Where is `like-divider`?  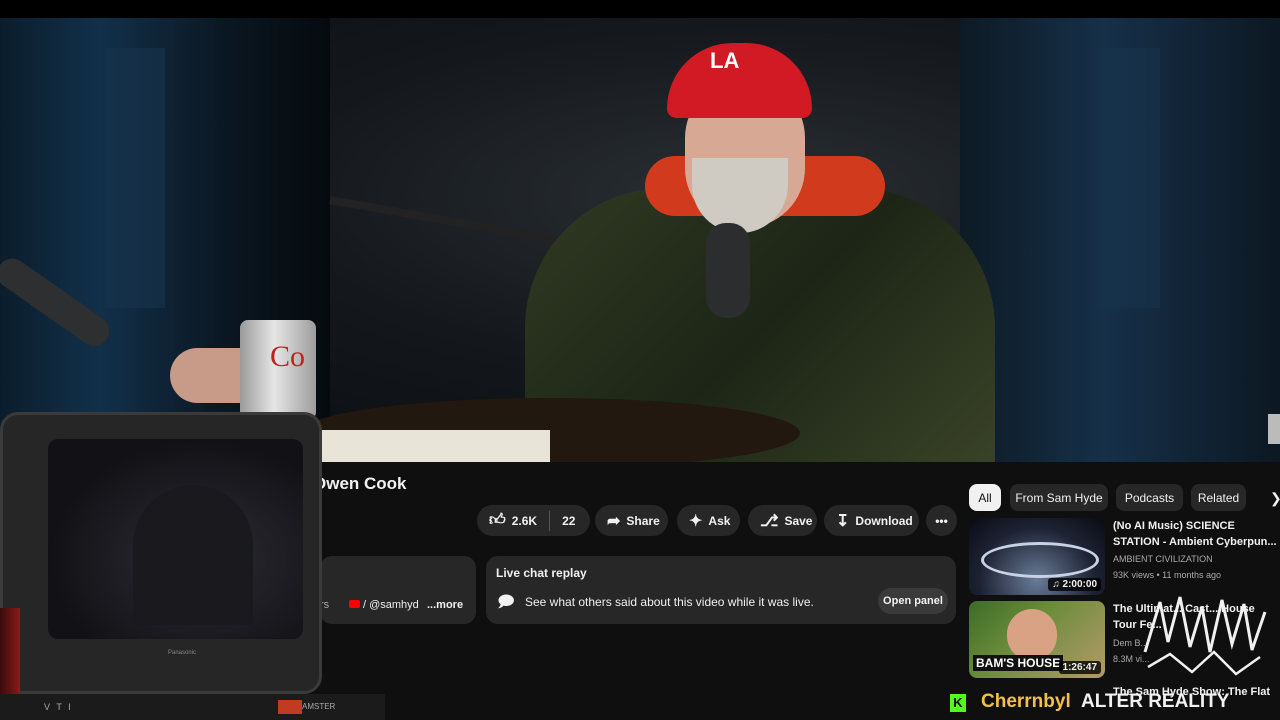 like-divider is located at coordinates (550, 520).